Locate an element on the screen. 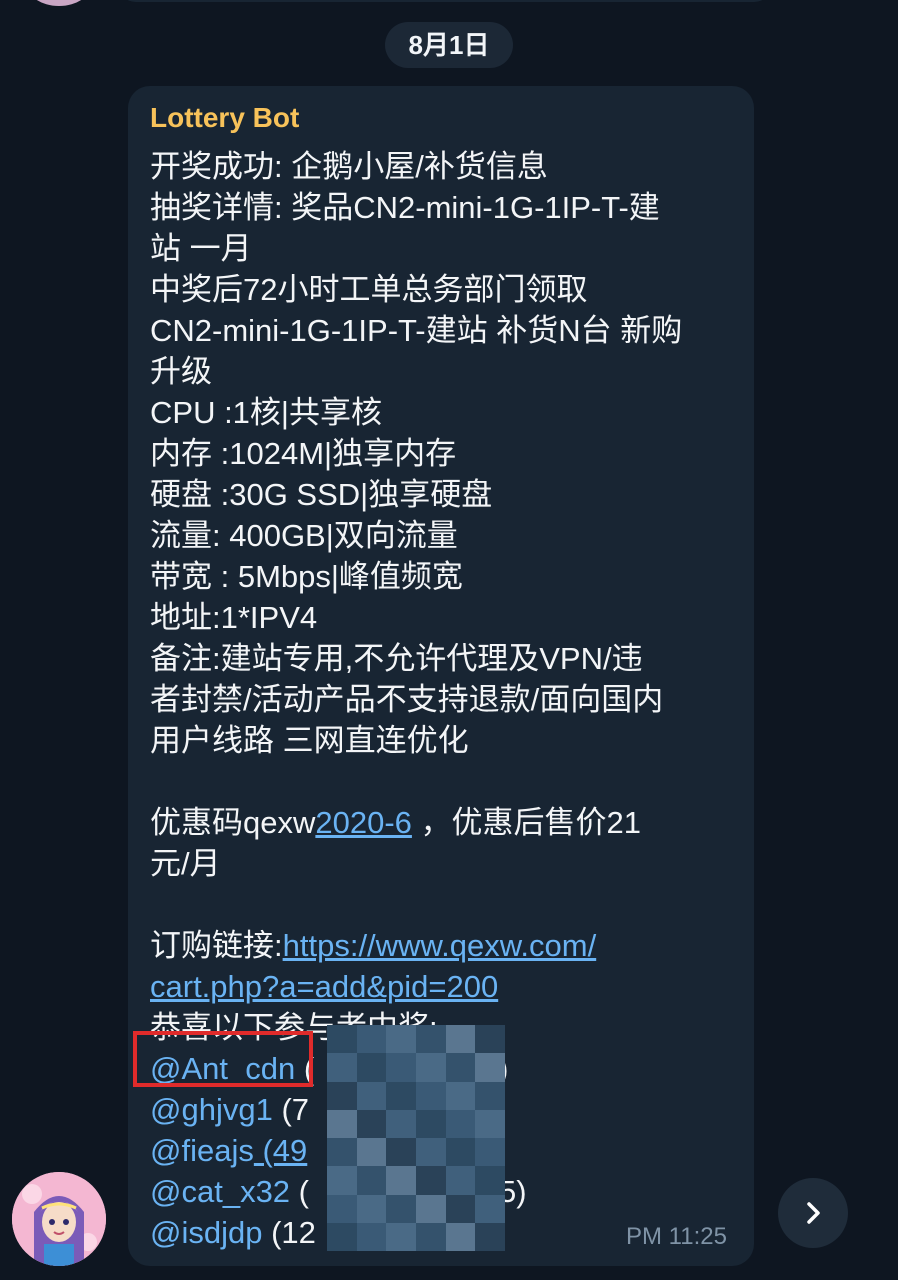  order-url-line: cart.php?a=add&pid=200 is located at coordinates (450, 986).